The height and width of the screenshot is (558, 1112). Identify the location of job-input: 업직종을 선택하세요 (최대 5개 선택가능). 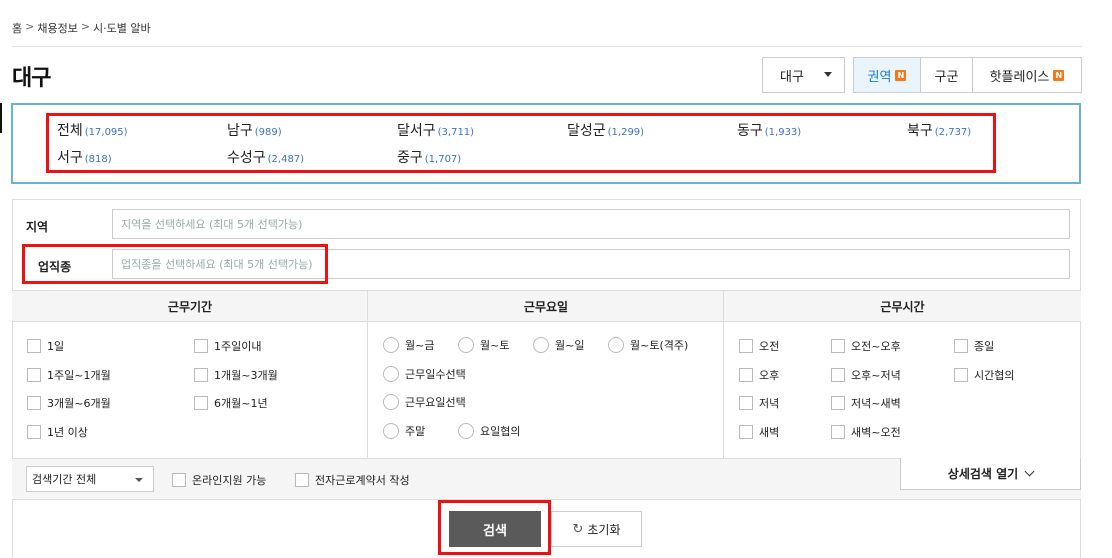
(591, 264).